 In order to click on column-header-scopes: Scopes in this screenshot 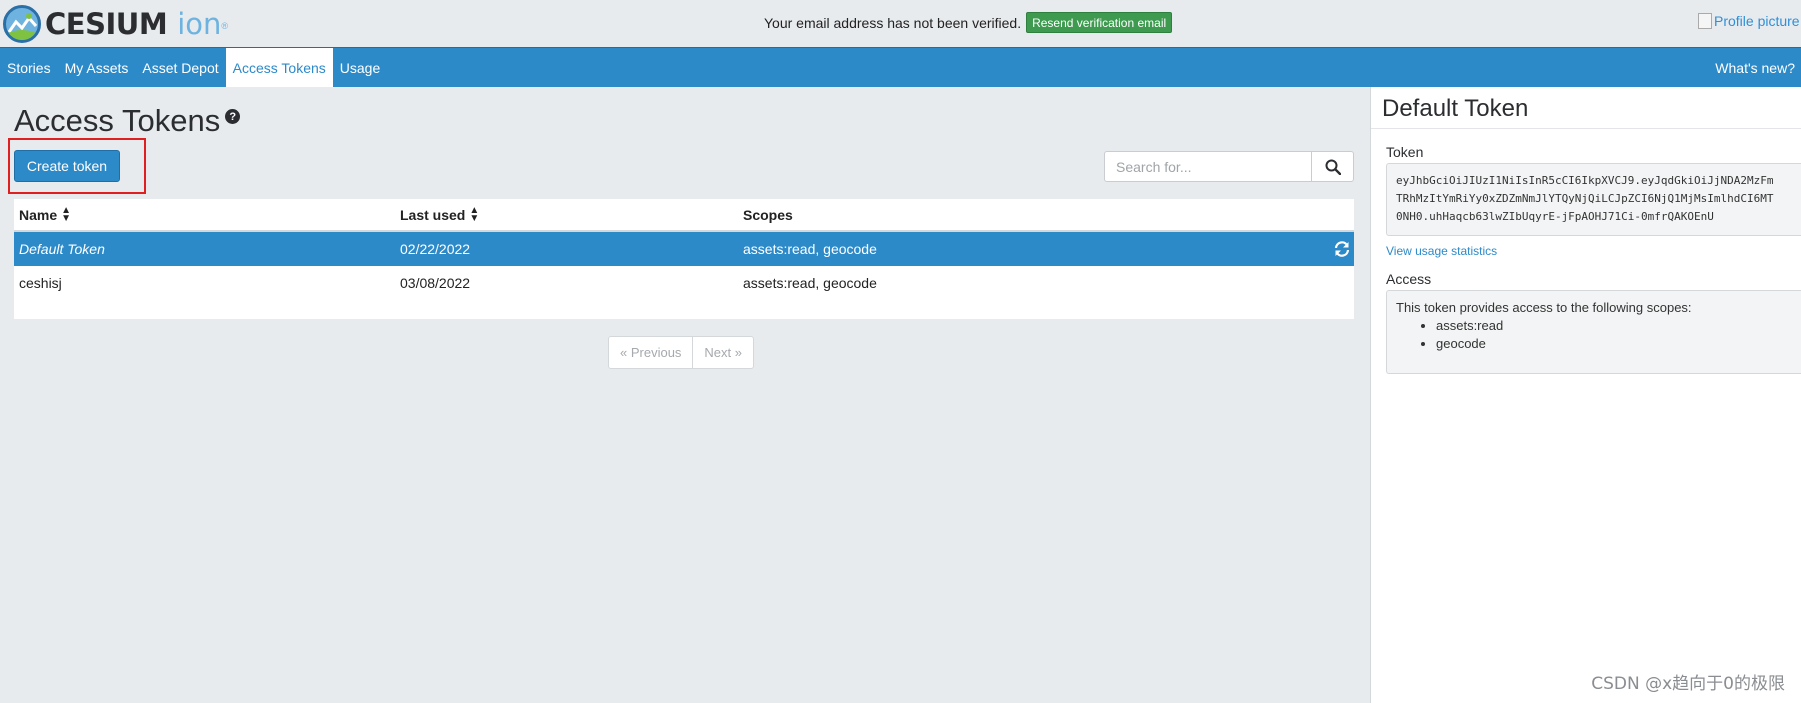, I will do `click(768, 215)`.